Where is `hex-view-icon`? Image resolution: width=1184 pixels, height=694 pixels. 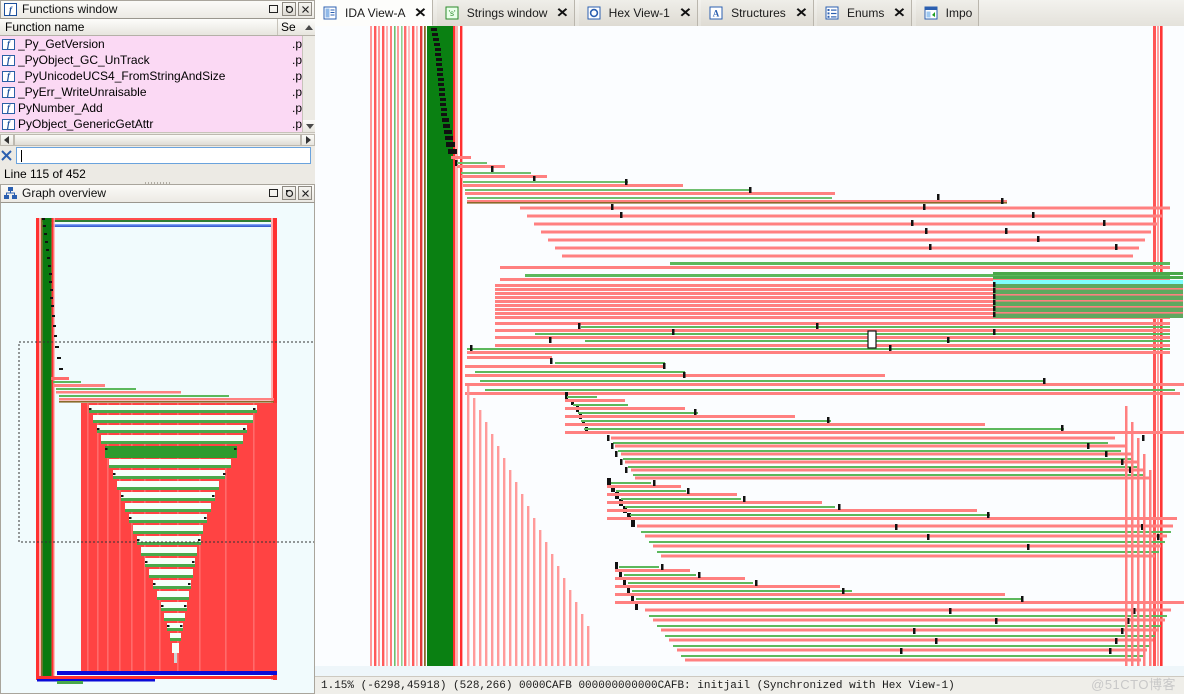
hex-view-icon is located at coordinates (594, 13).